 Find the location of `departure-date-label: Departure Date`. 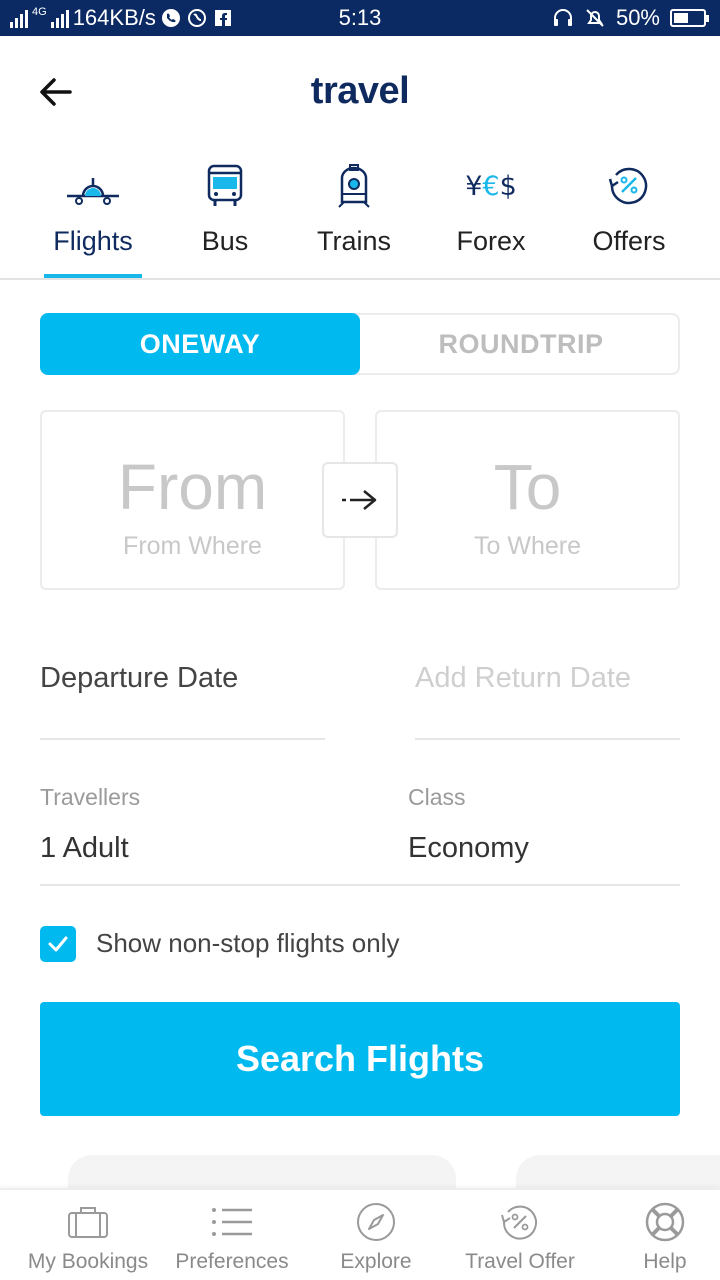

departure-date-label: Departure Date is located at coordinates (139, 678).